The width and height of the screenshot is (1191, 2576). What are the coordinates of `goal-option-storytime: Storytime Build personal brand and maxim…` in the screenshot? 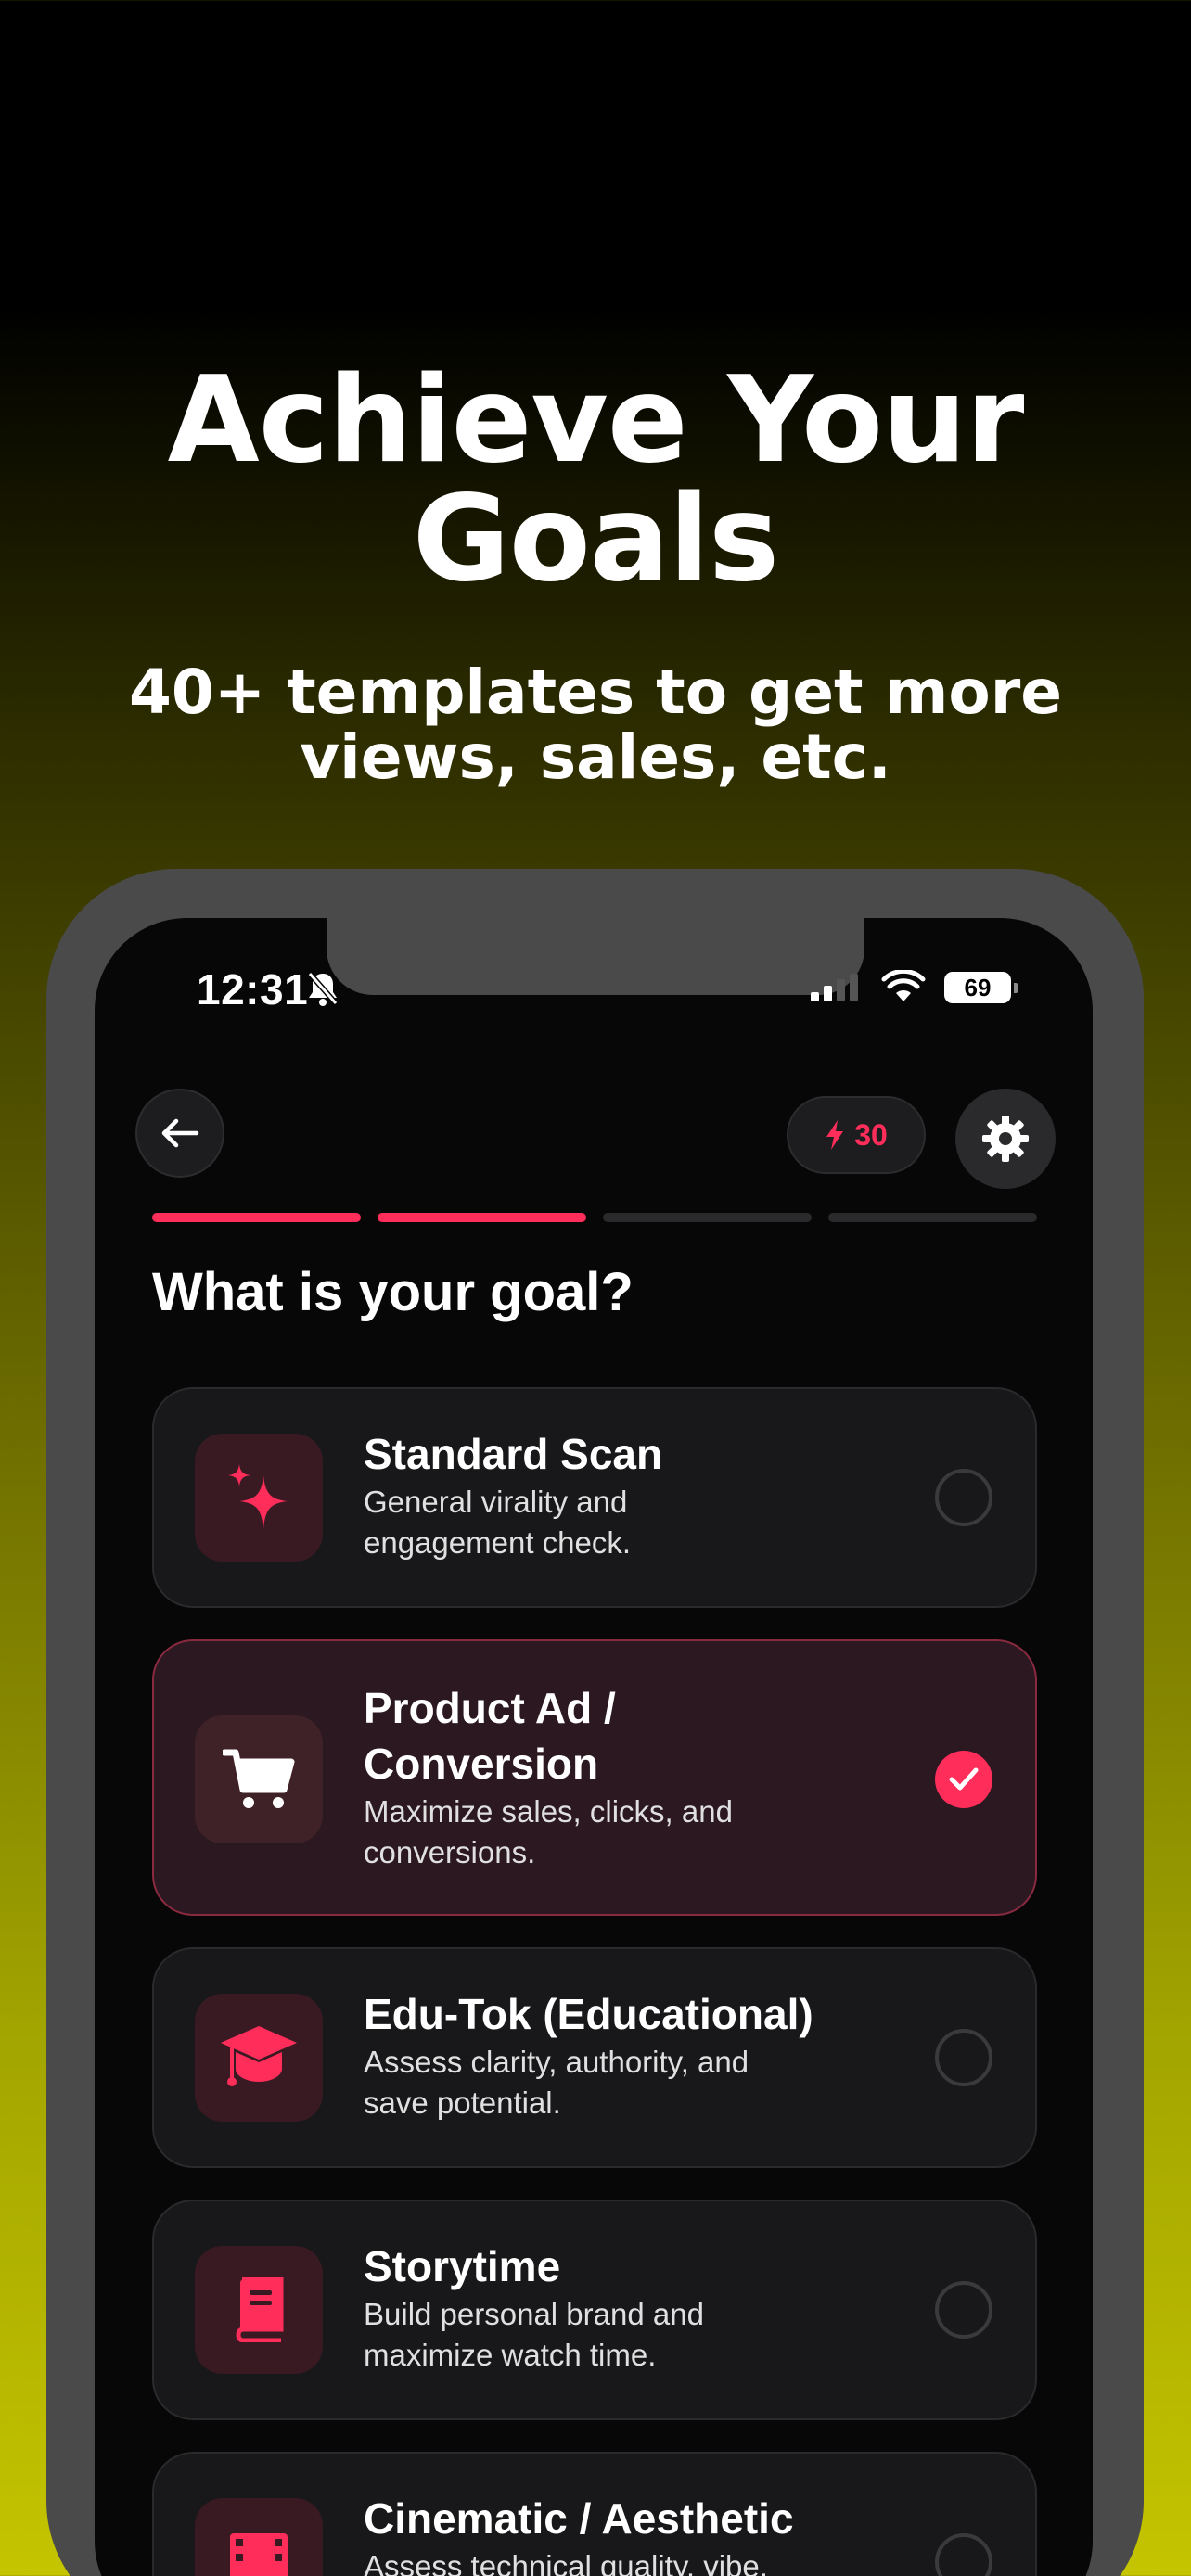 It's located at (594, 2310).